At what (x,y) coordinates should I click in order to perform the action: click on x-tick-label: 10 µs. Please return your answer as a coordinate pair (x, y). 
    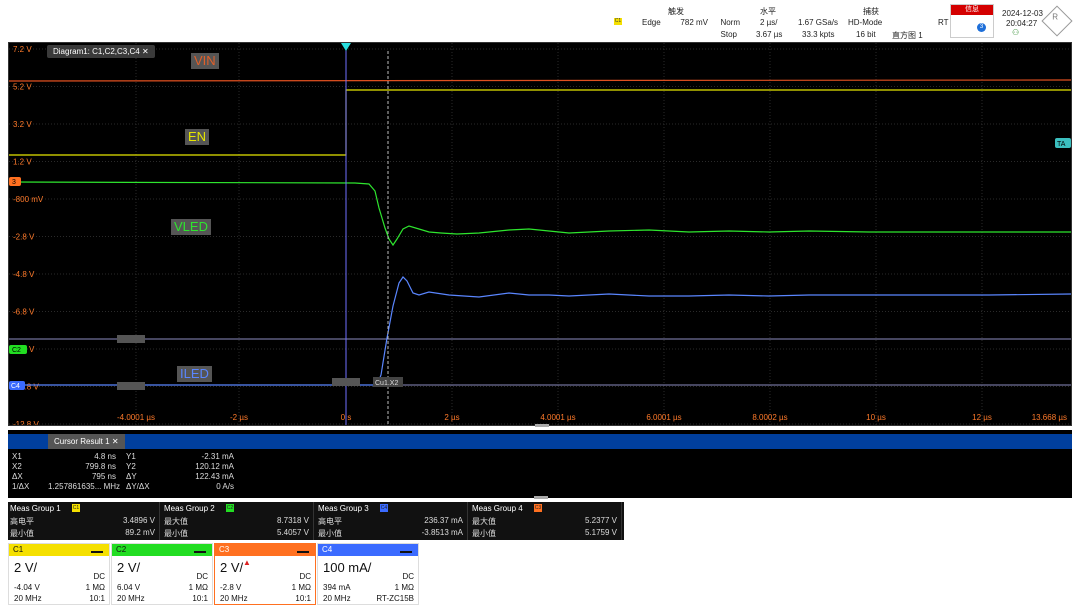
    Looking at the image, I should click on (876, 417).